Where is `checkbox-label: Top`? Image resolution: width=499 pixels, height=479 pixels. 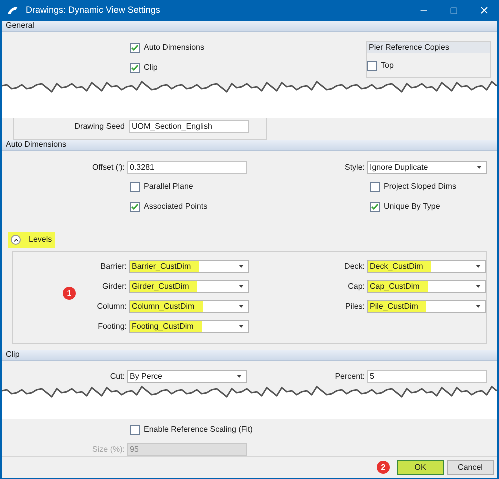 checkbox-label: Top is located at coordinates (387, 66).